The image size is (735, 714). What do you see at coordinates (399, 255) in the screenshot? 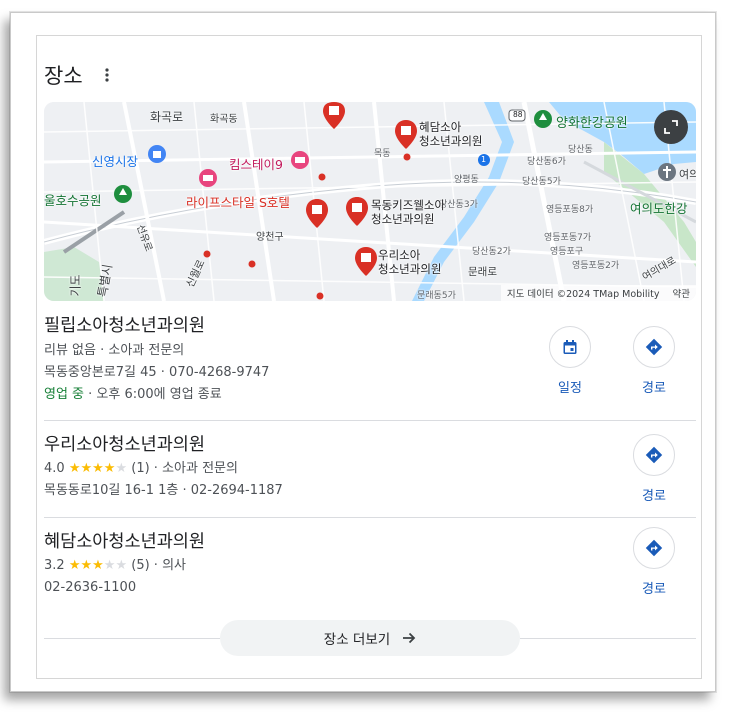
I see `pin-label-woori-line1: 우리소아` at bounding box center [399, 255].